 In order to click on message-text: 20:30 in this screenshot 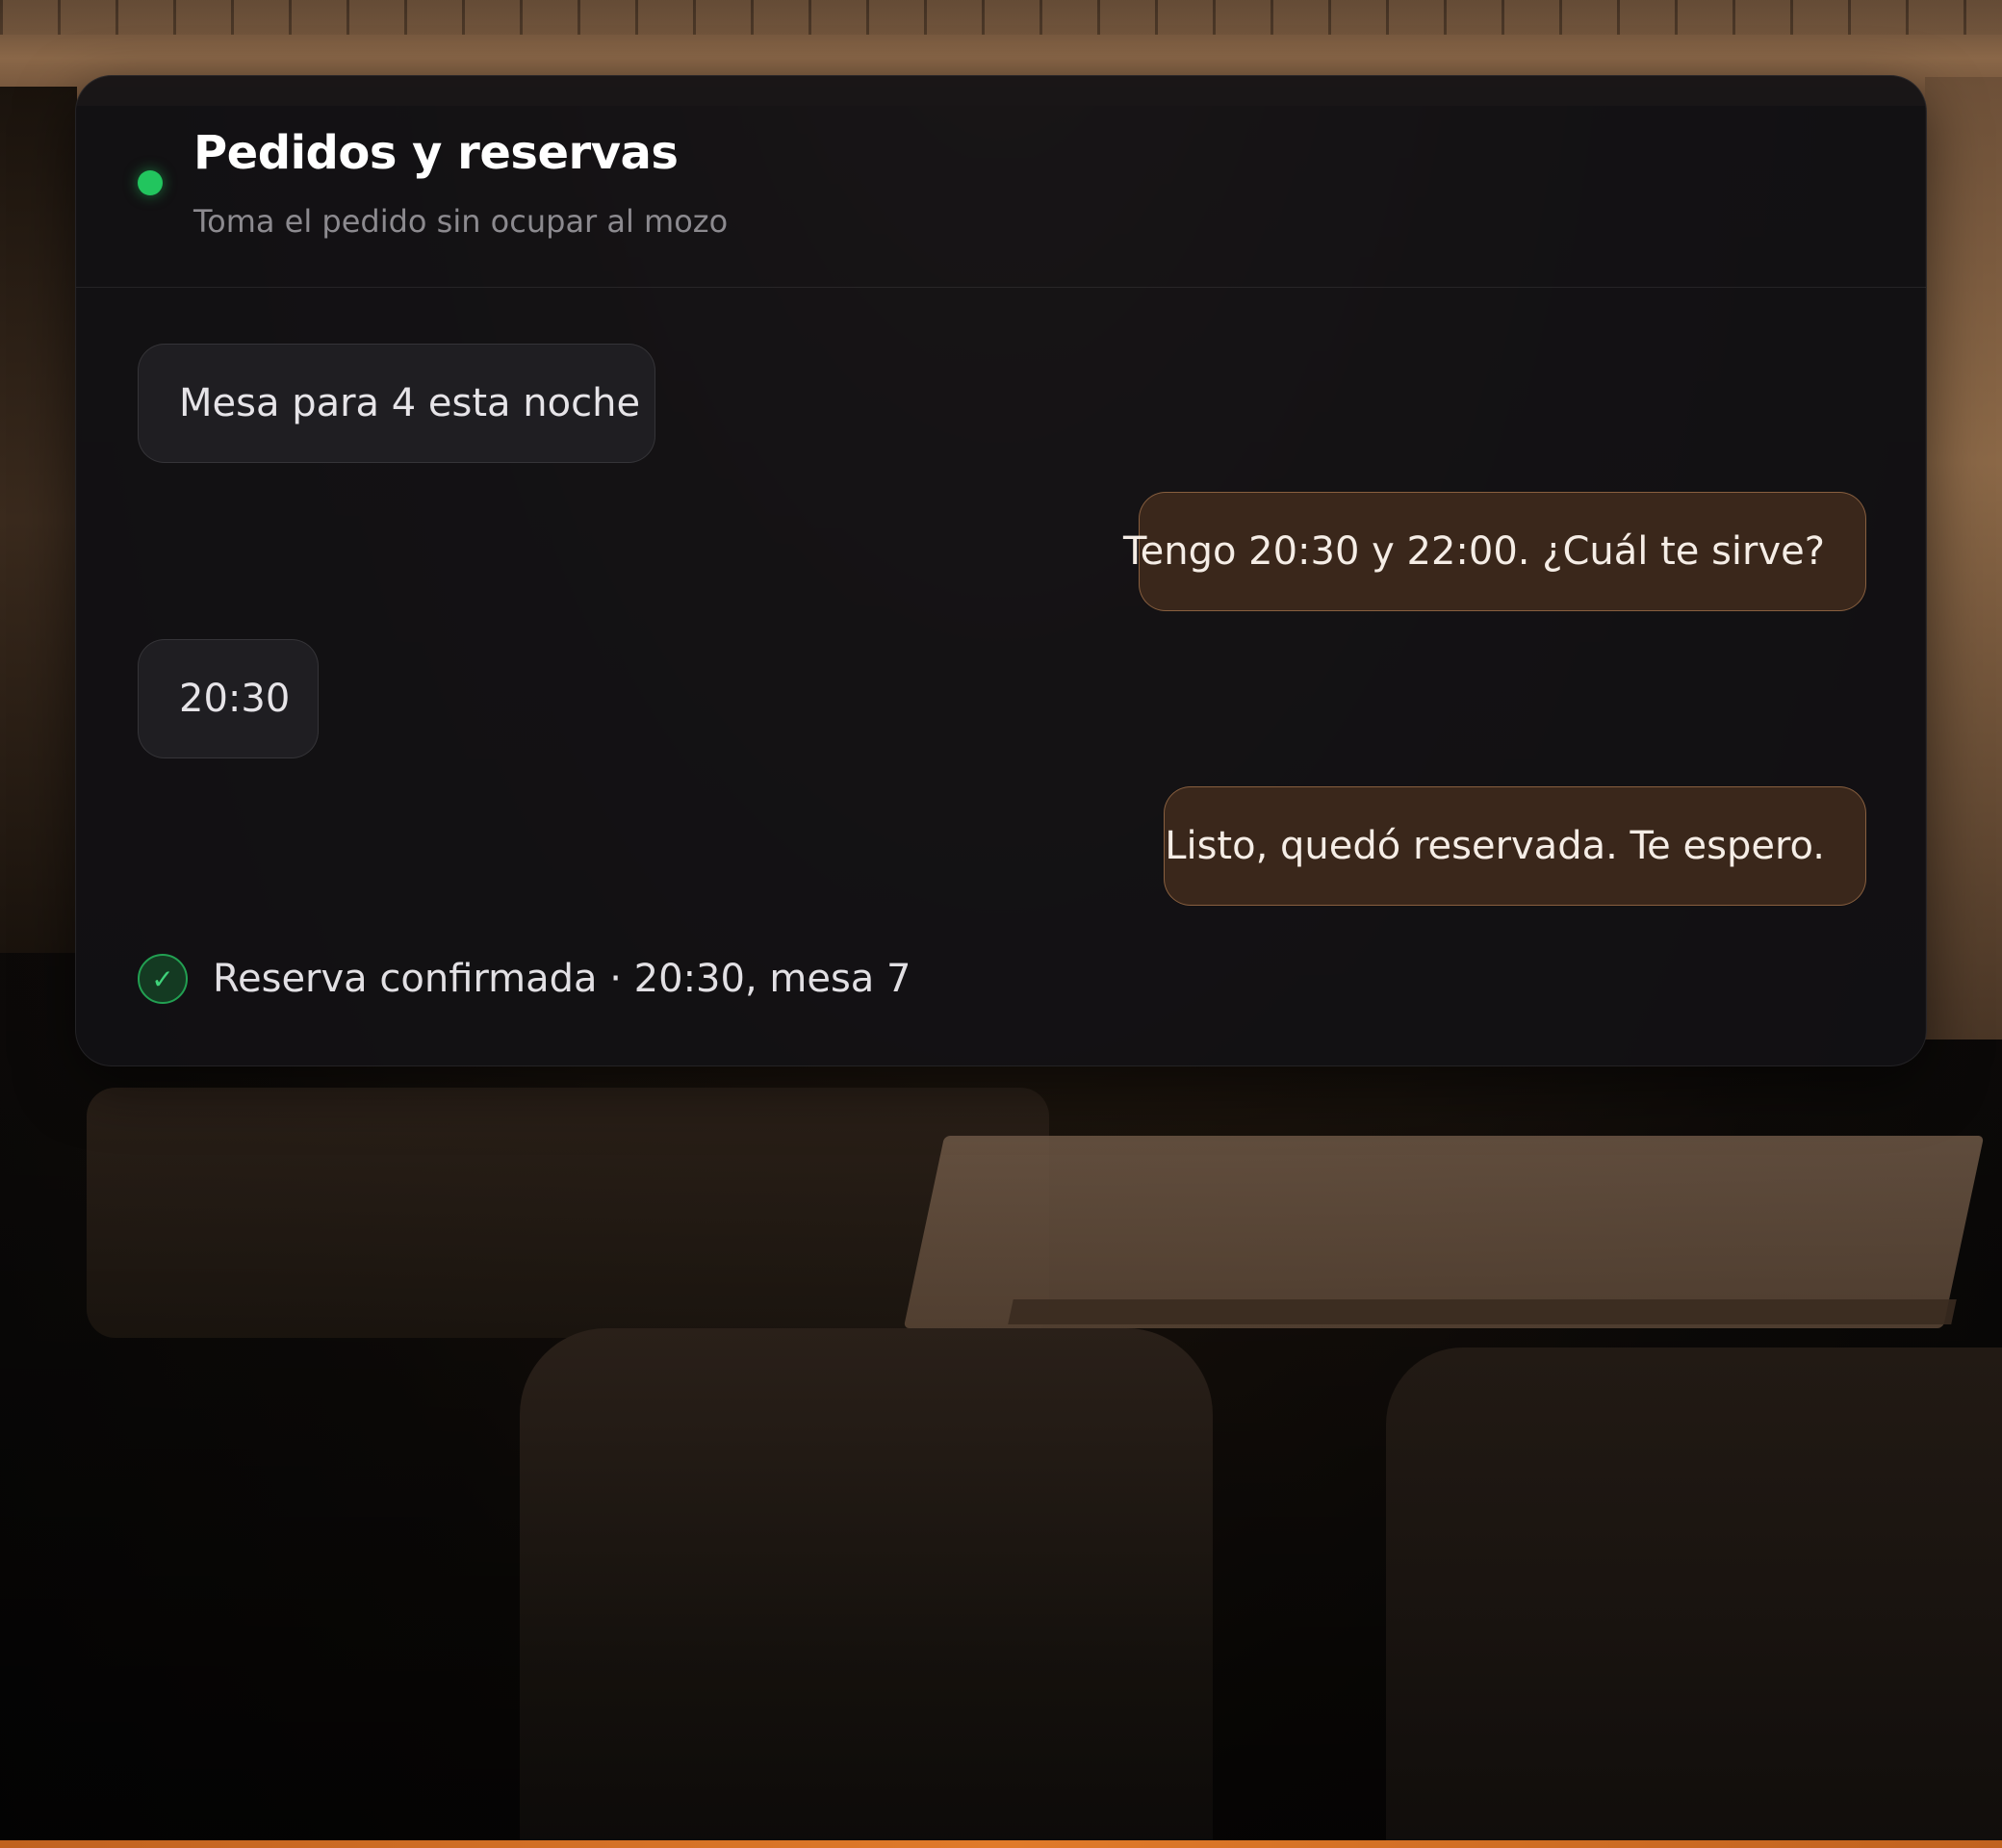, I will do `click(235, 699)`.